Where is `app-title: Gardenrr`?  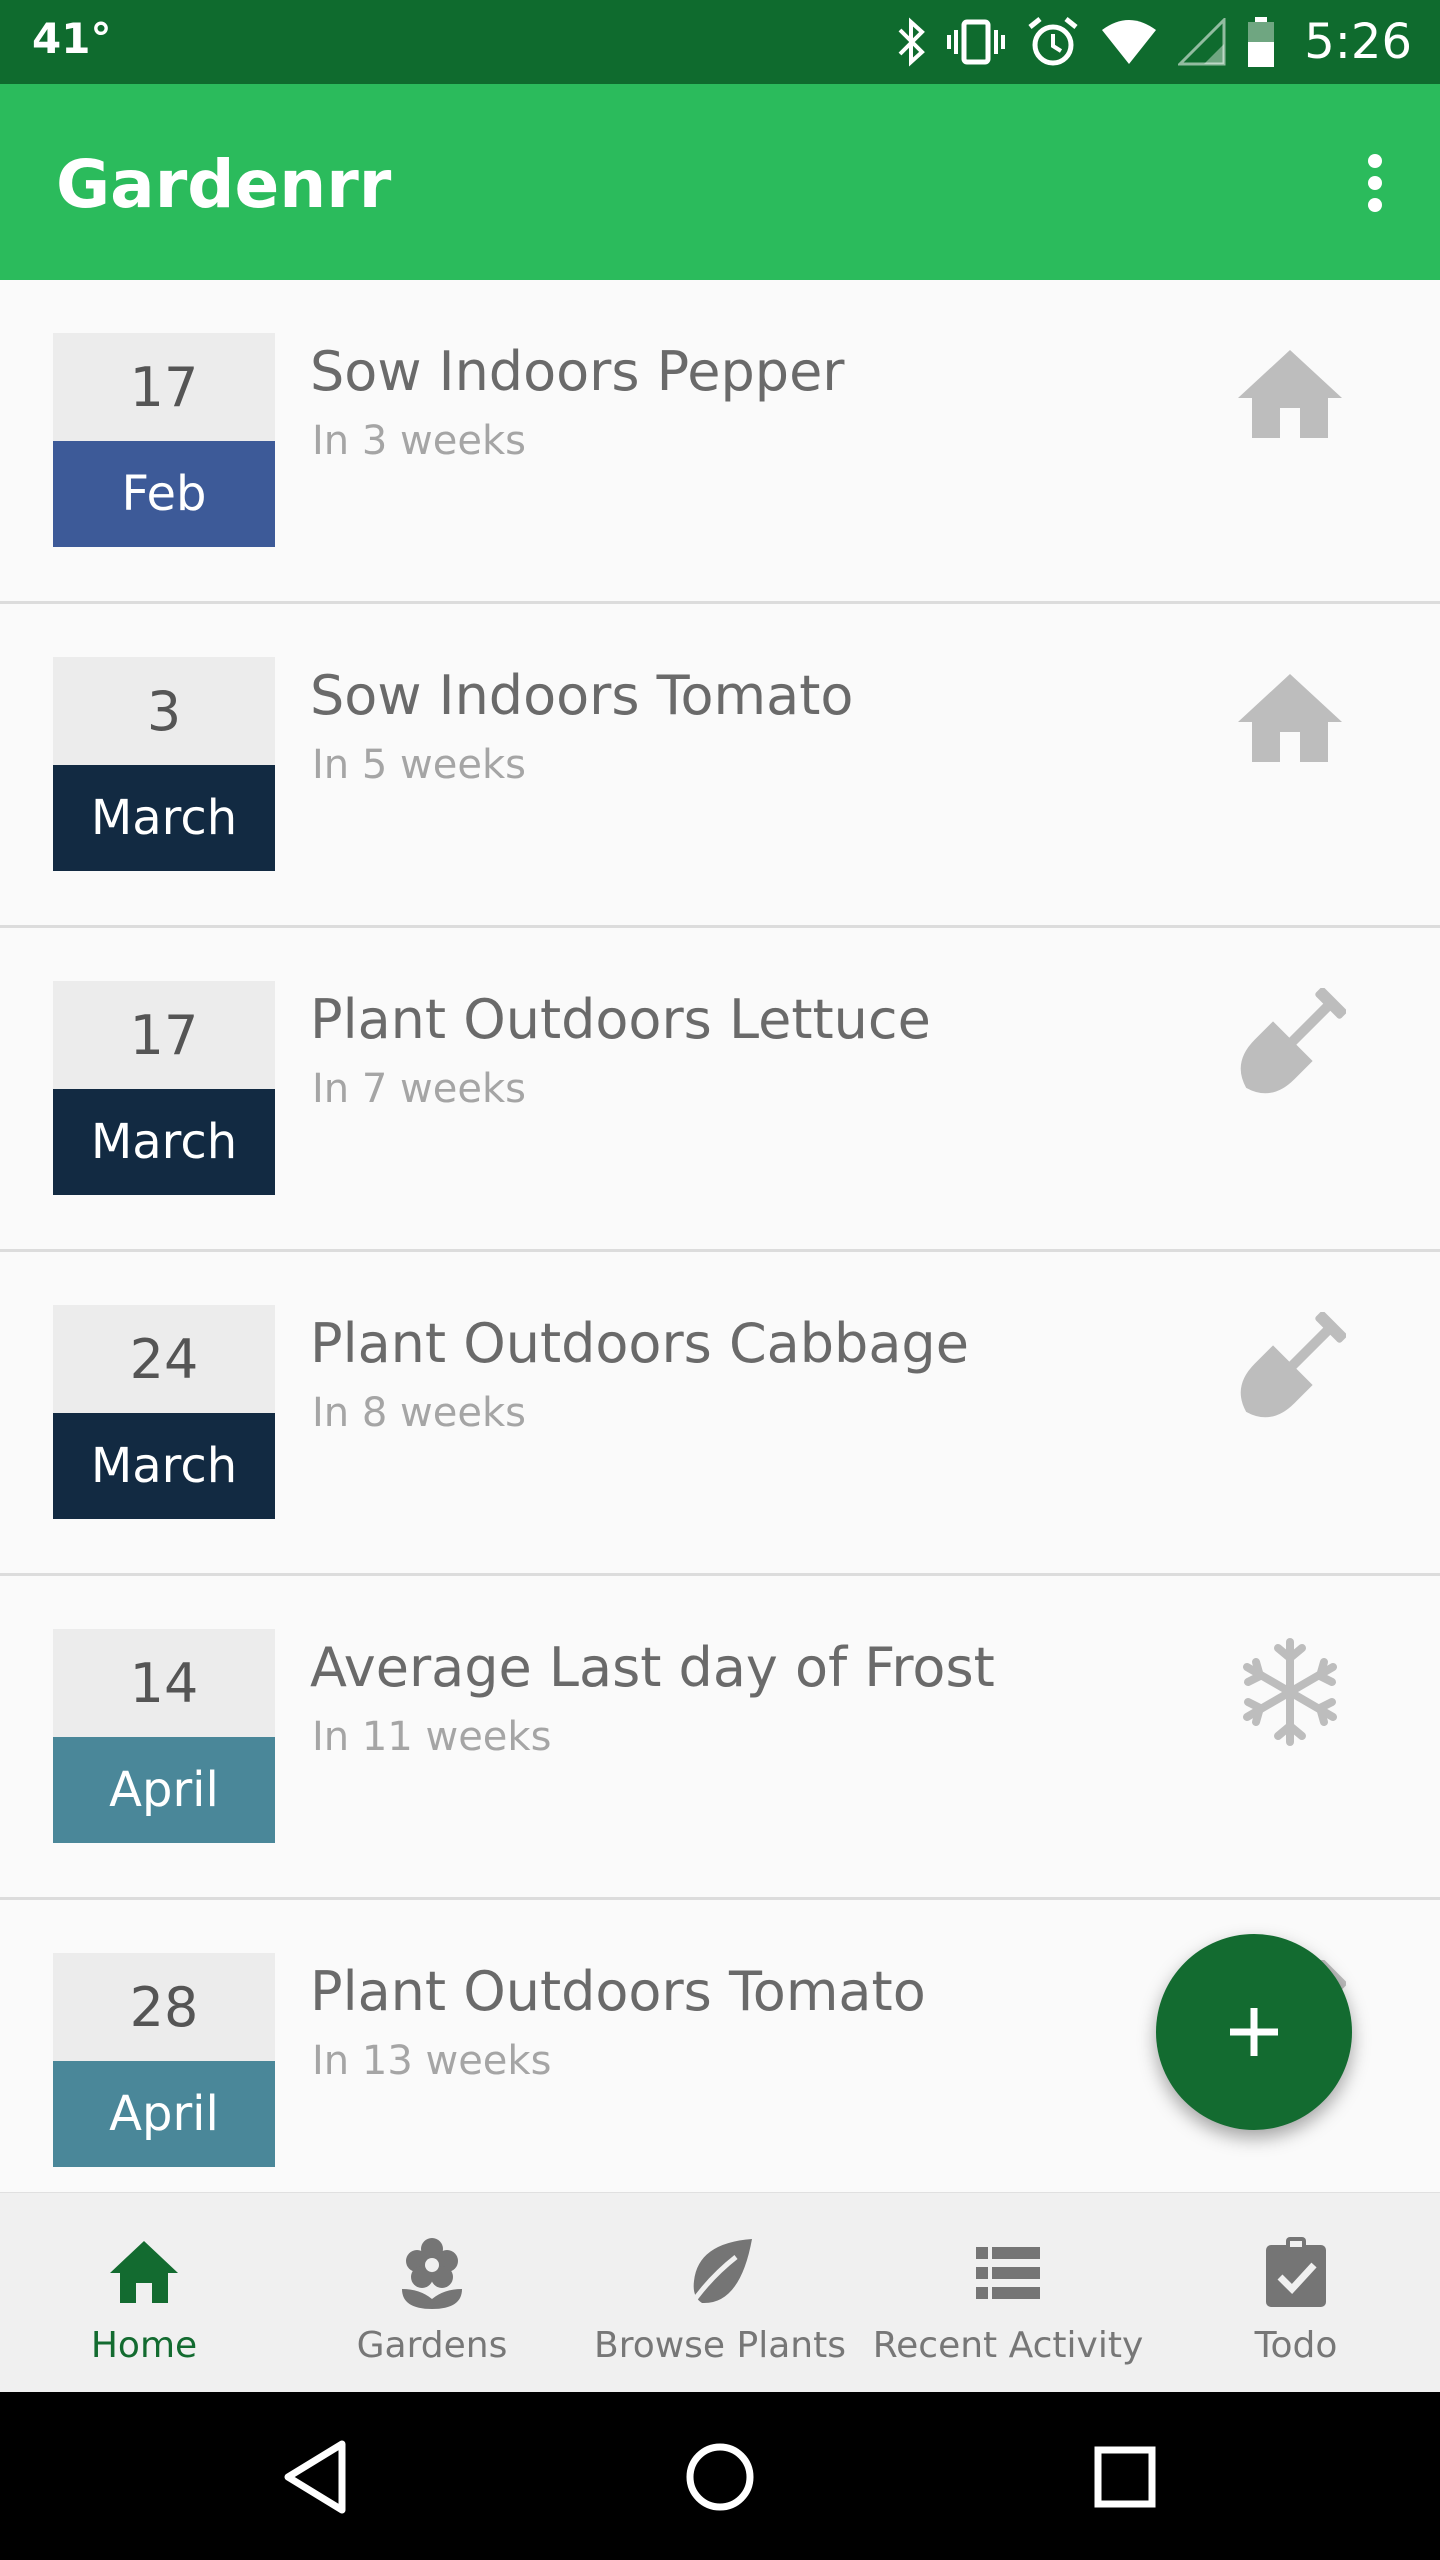
app-title: Gardenrr is located at coordinates (224, 184).